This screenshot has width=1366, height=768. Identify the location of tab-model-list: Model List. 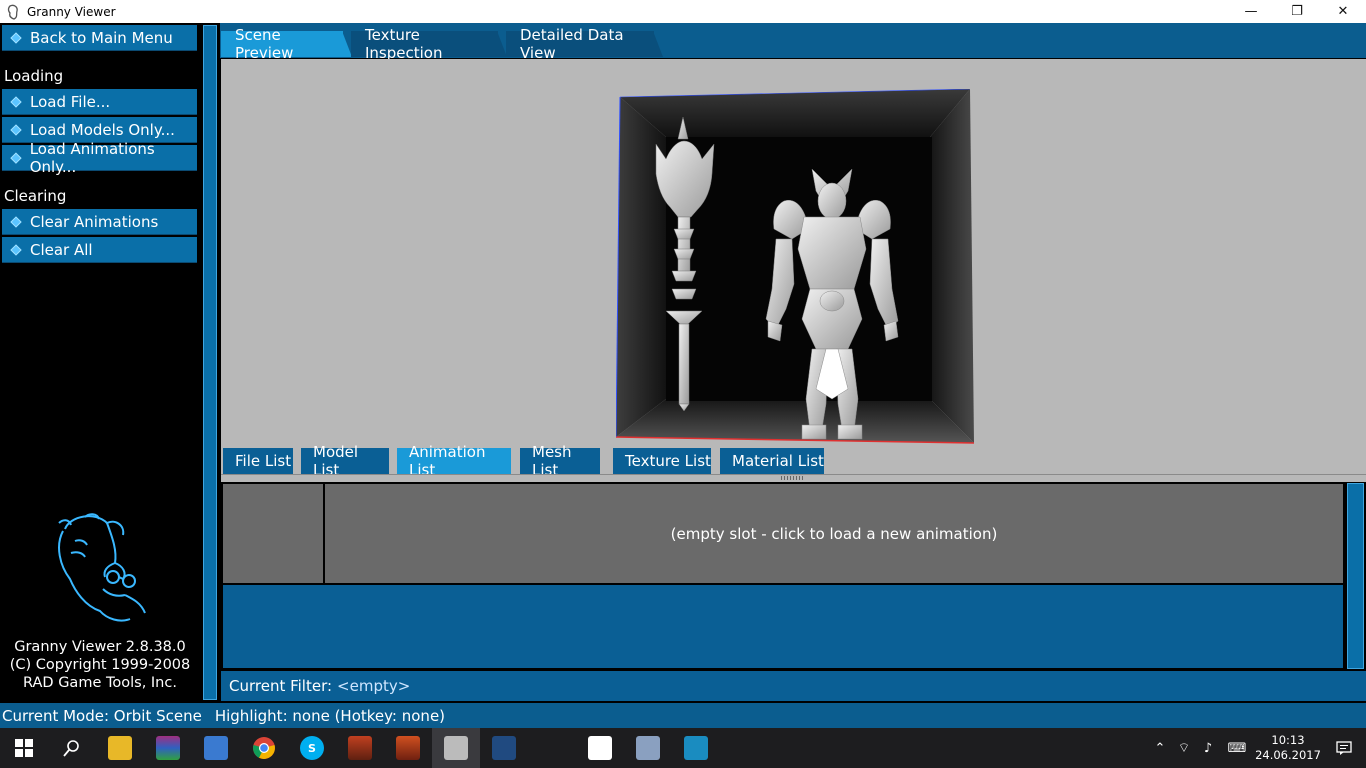
(345, 461).